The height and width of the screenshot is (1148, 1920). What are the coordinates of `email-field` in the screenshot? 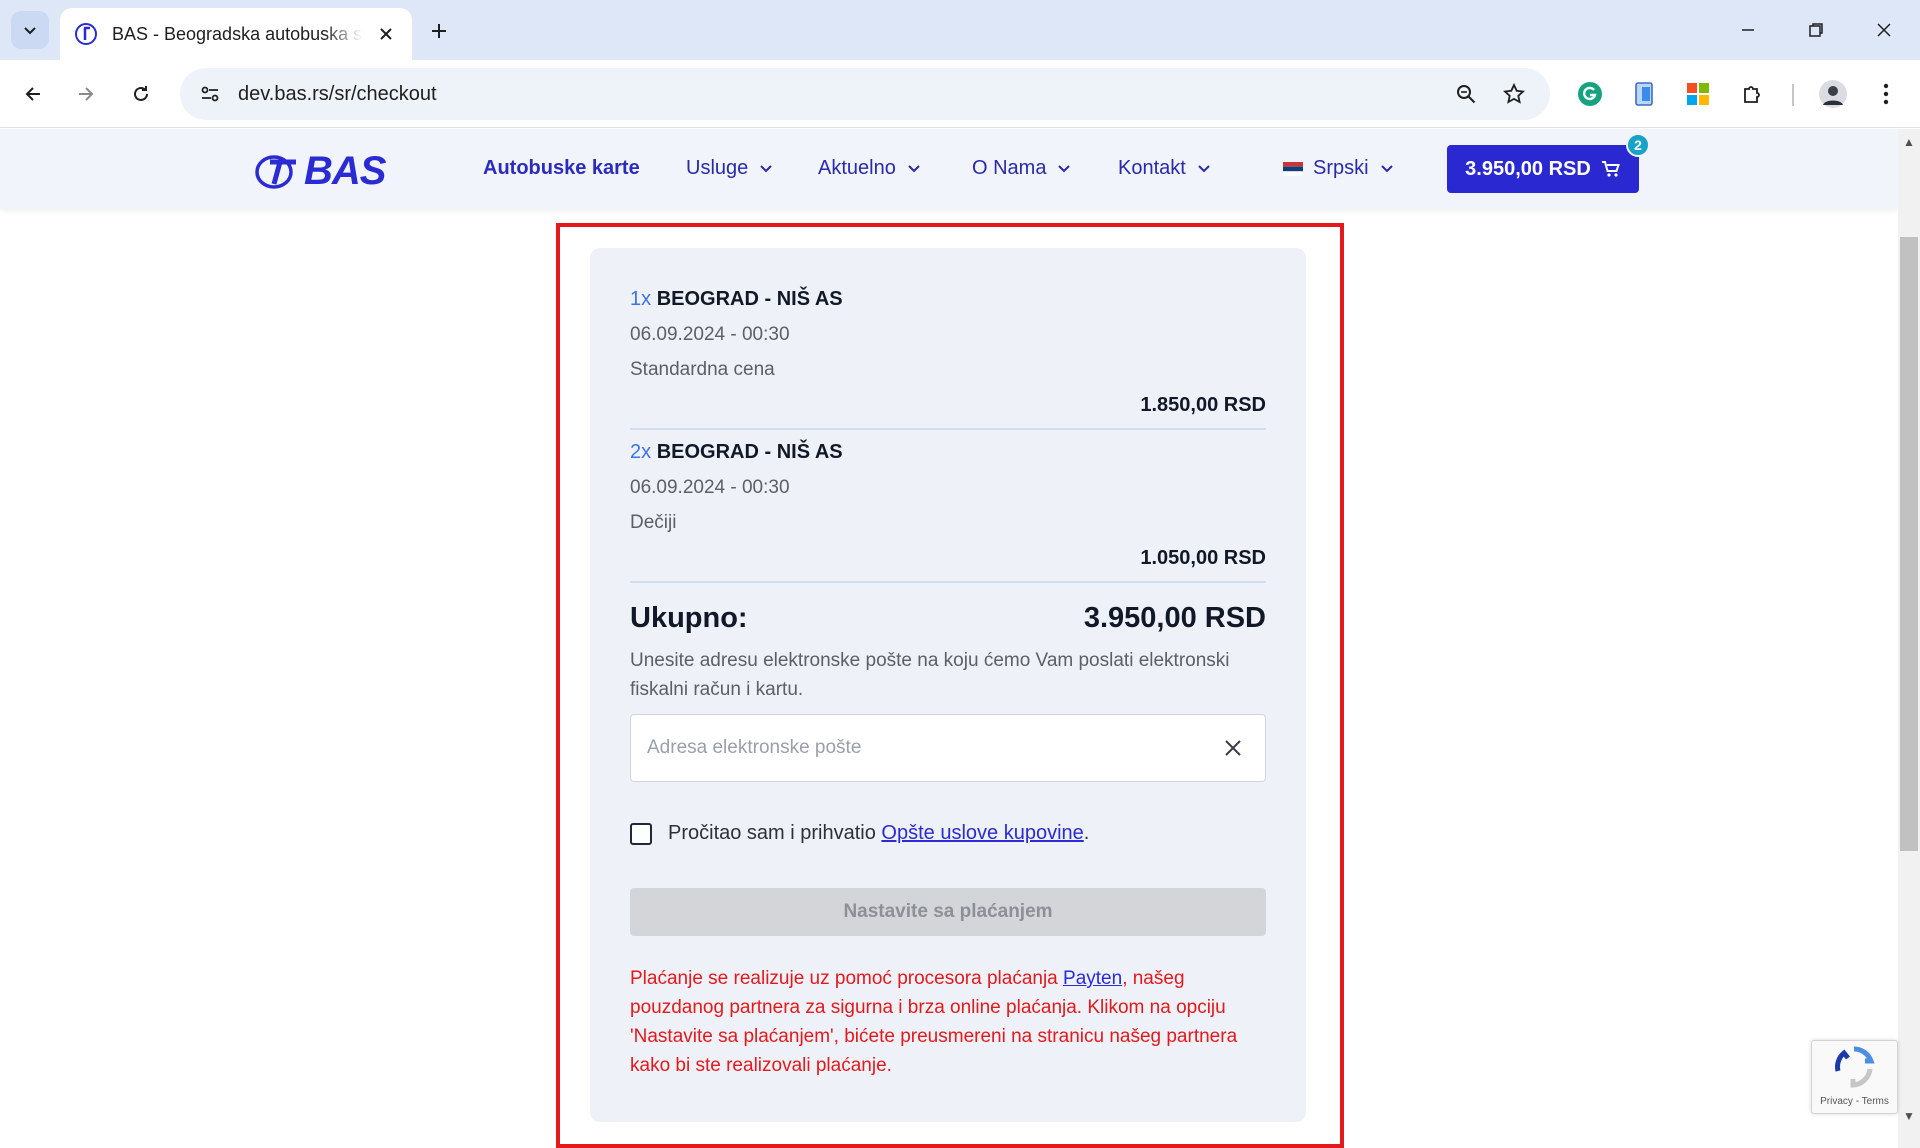 It's located at (932, 748).